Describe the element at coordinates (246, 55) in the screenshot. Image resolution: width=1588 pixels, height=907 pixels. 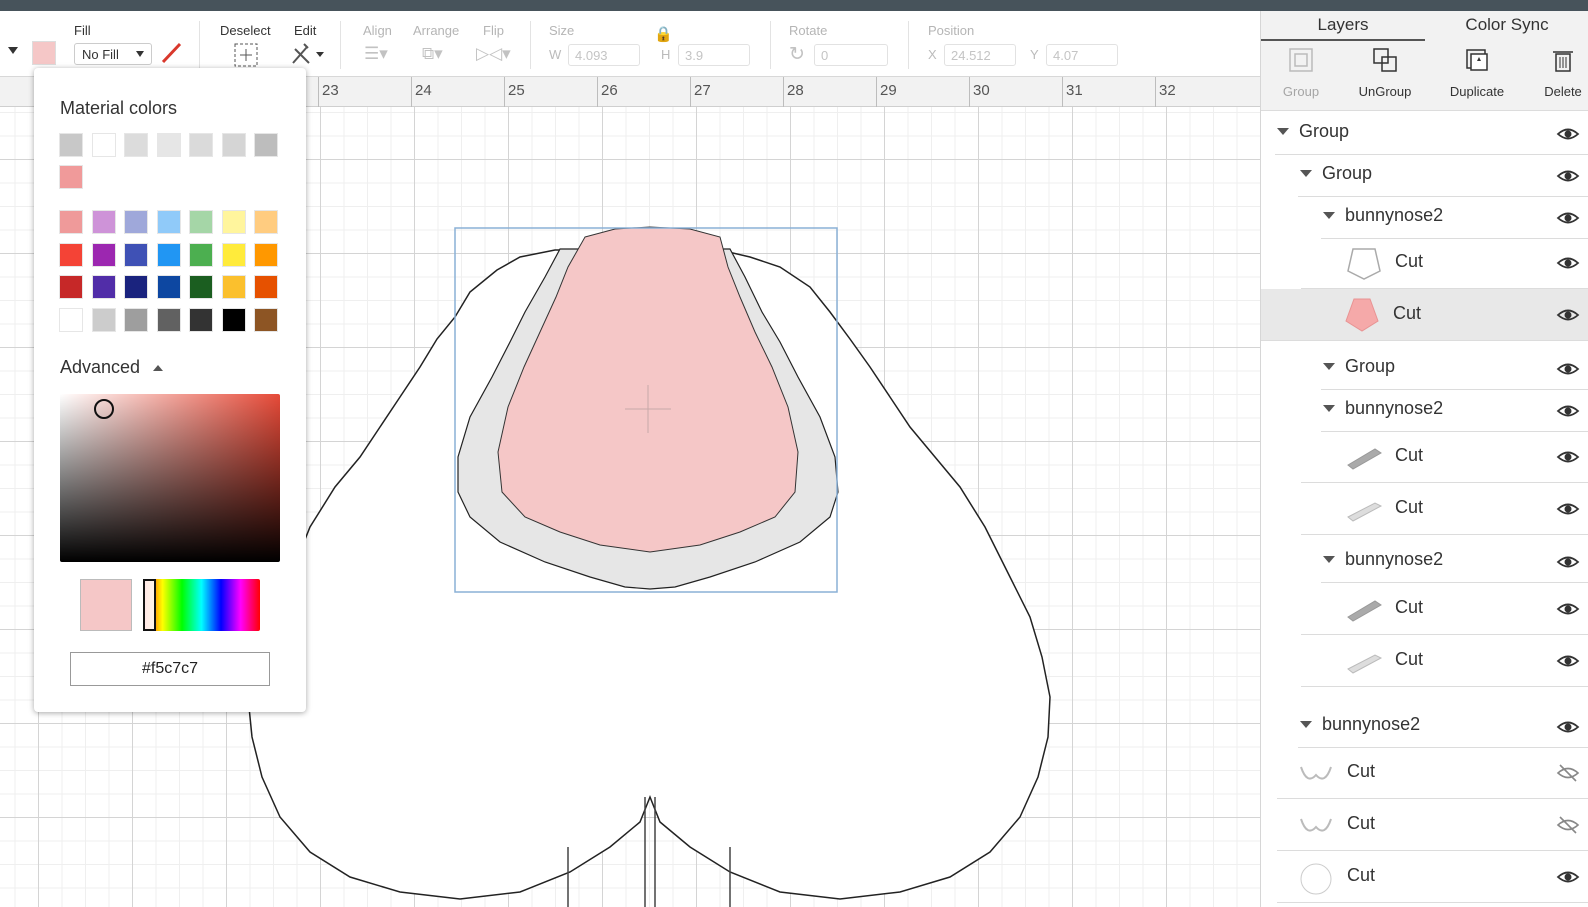
I see `deselect-icon` at that location.